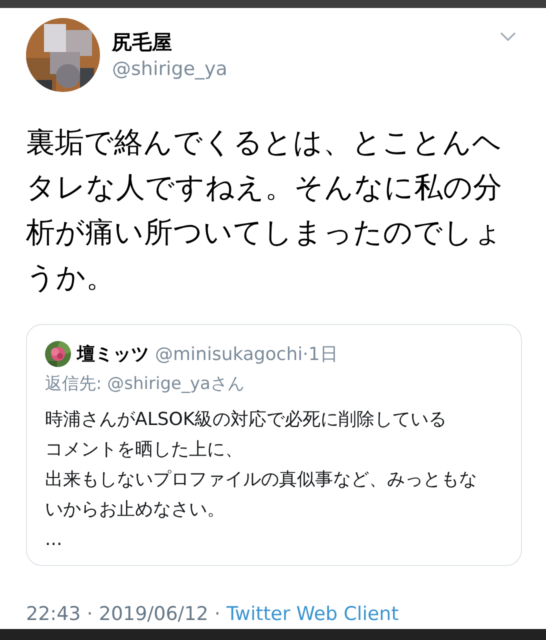 The width and height of the screenshot is (546, 640). I want to click on quoted-text-line: コメントを晒した上に、, so click(144, 450).